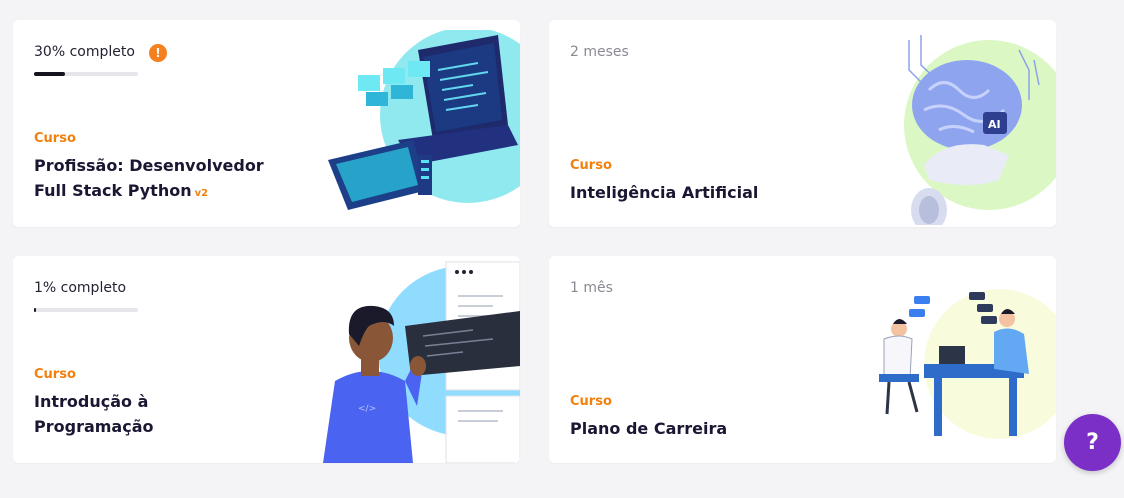  I want to click on version-tag: v2, so click(201, 193).